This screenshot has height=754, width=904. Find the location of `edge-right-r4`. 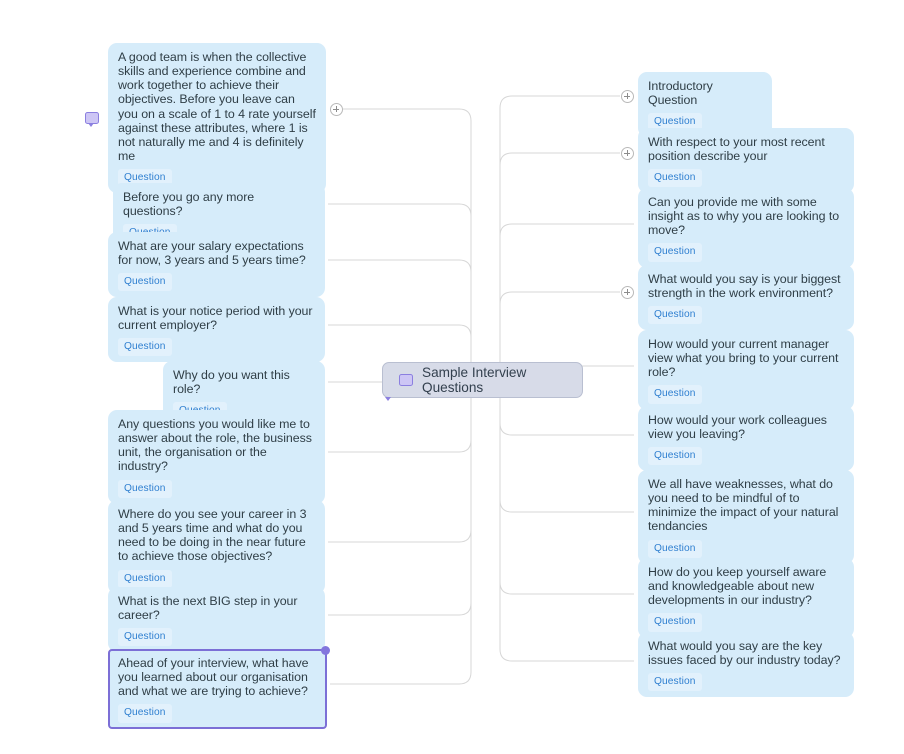

edge-right-r4 is located at coordinates (559, 298).